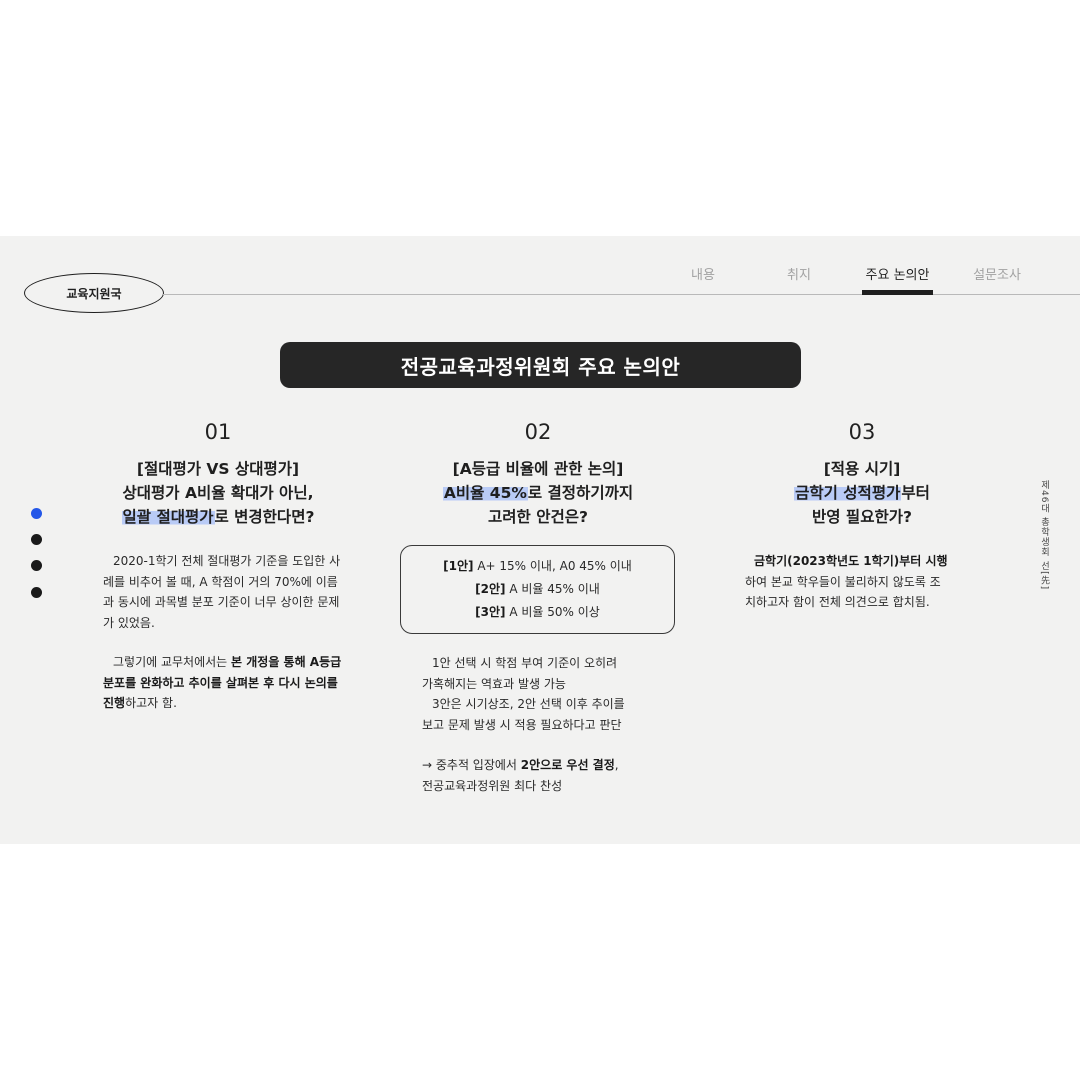 This screenshot has height=1080, width=1080. I want to click on column-2-p2-bold: 2안으로 우선 결정, so click(567, 765).